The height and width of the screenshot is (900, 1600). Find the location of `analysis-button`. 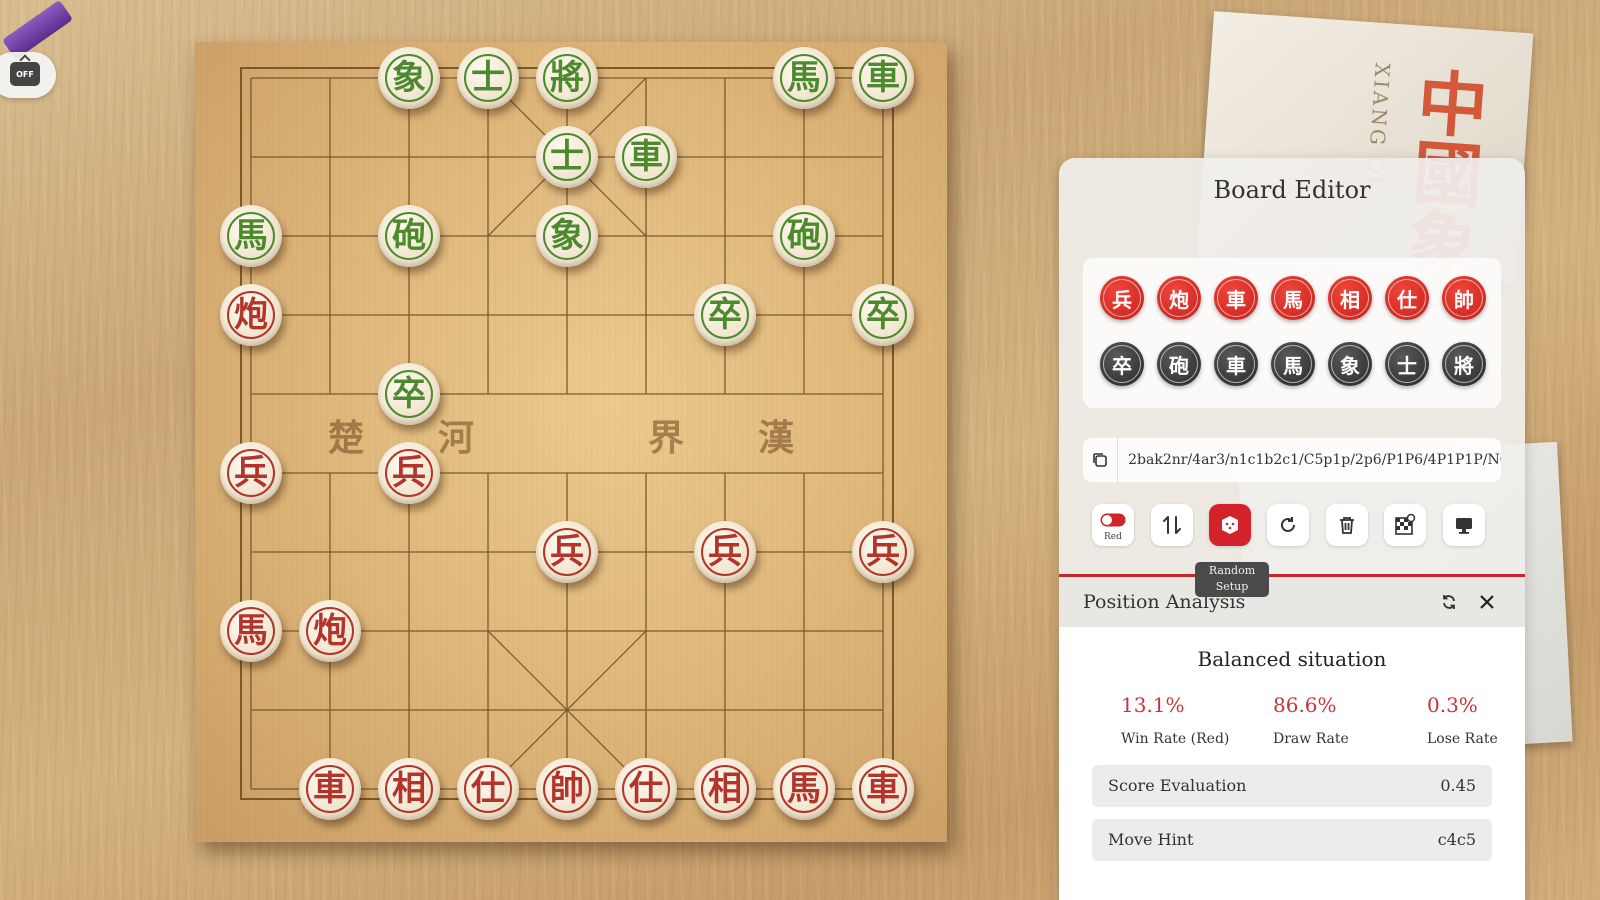

analysis-button is located at coordinates (1464, 525).